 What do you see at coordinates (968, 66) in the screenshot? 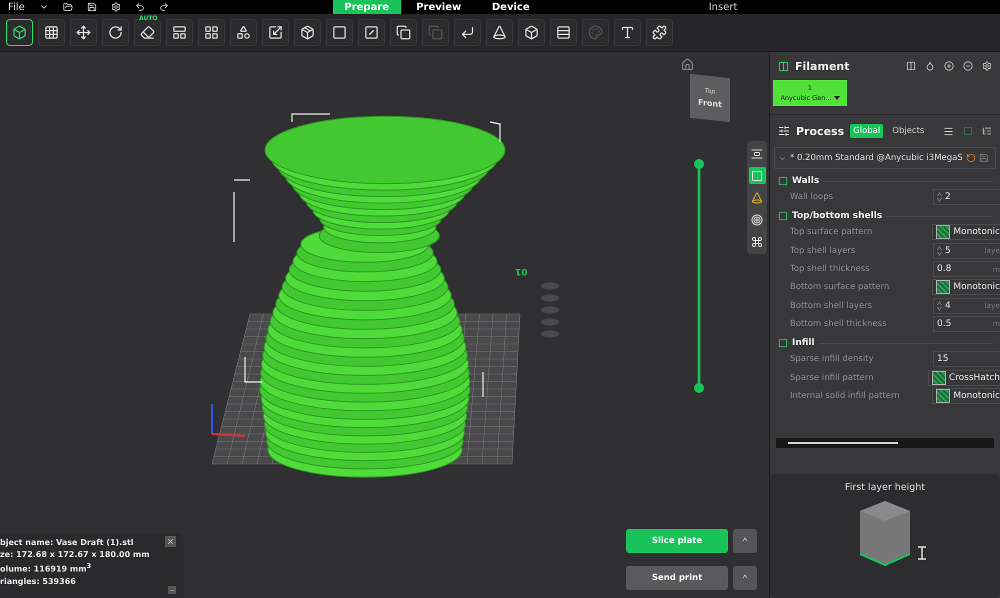
I see `remove-icon` at bounding box center [968, 66].